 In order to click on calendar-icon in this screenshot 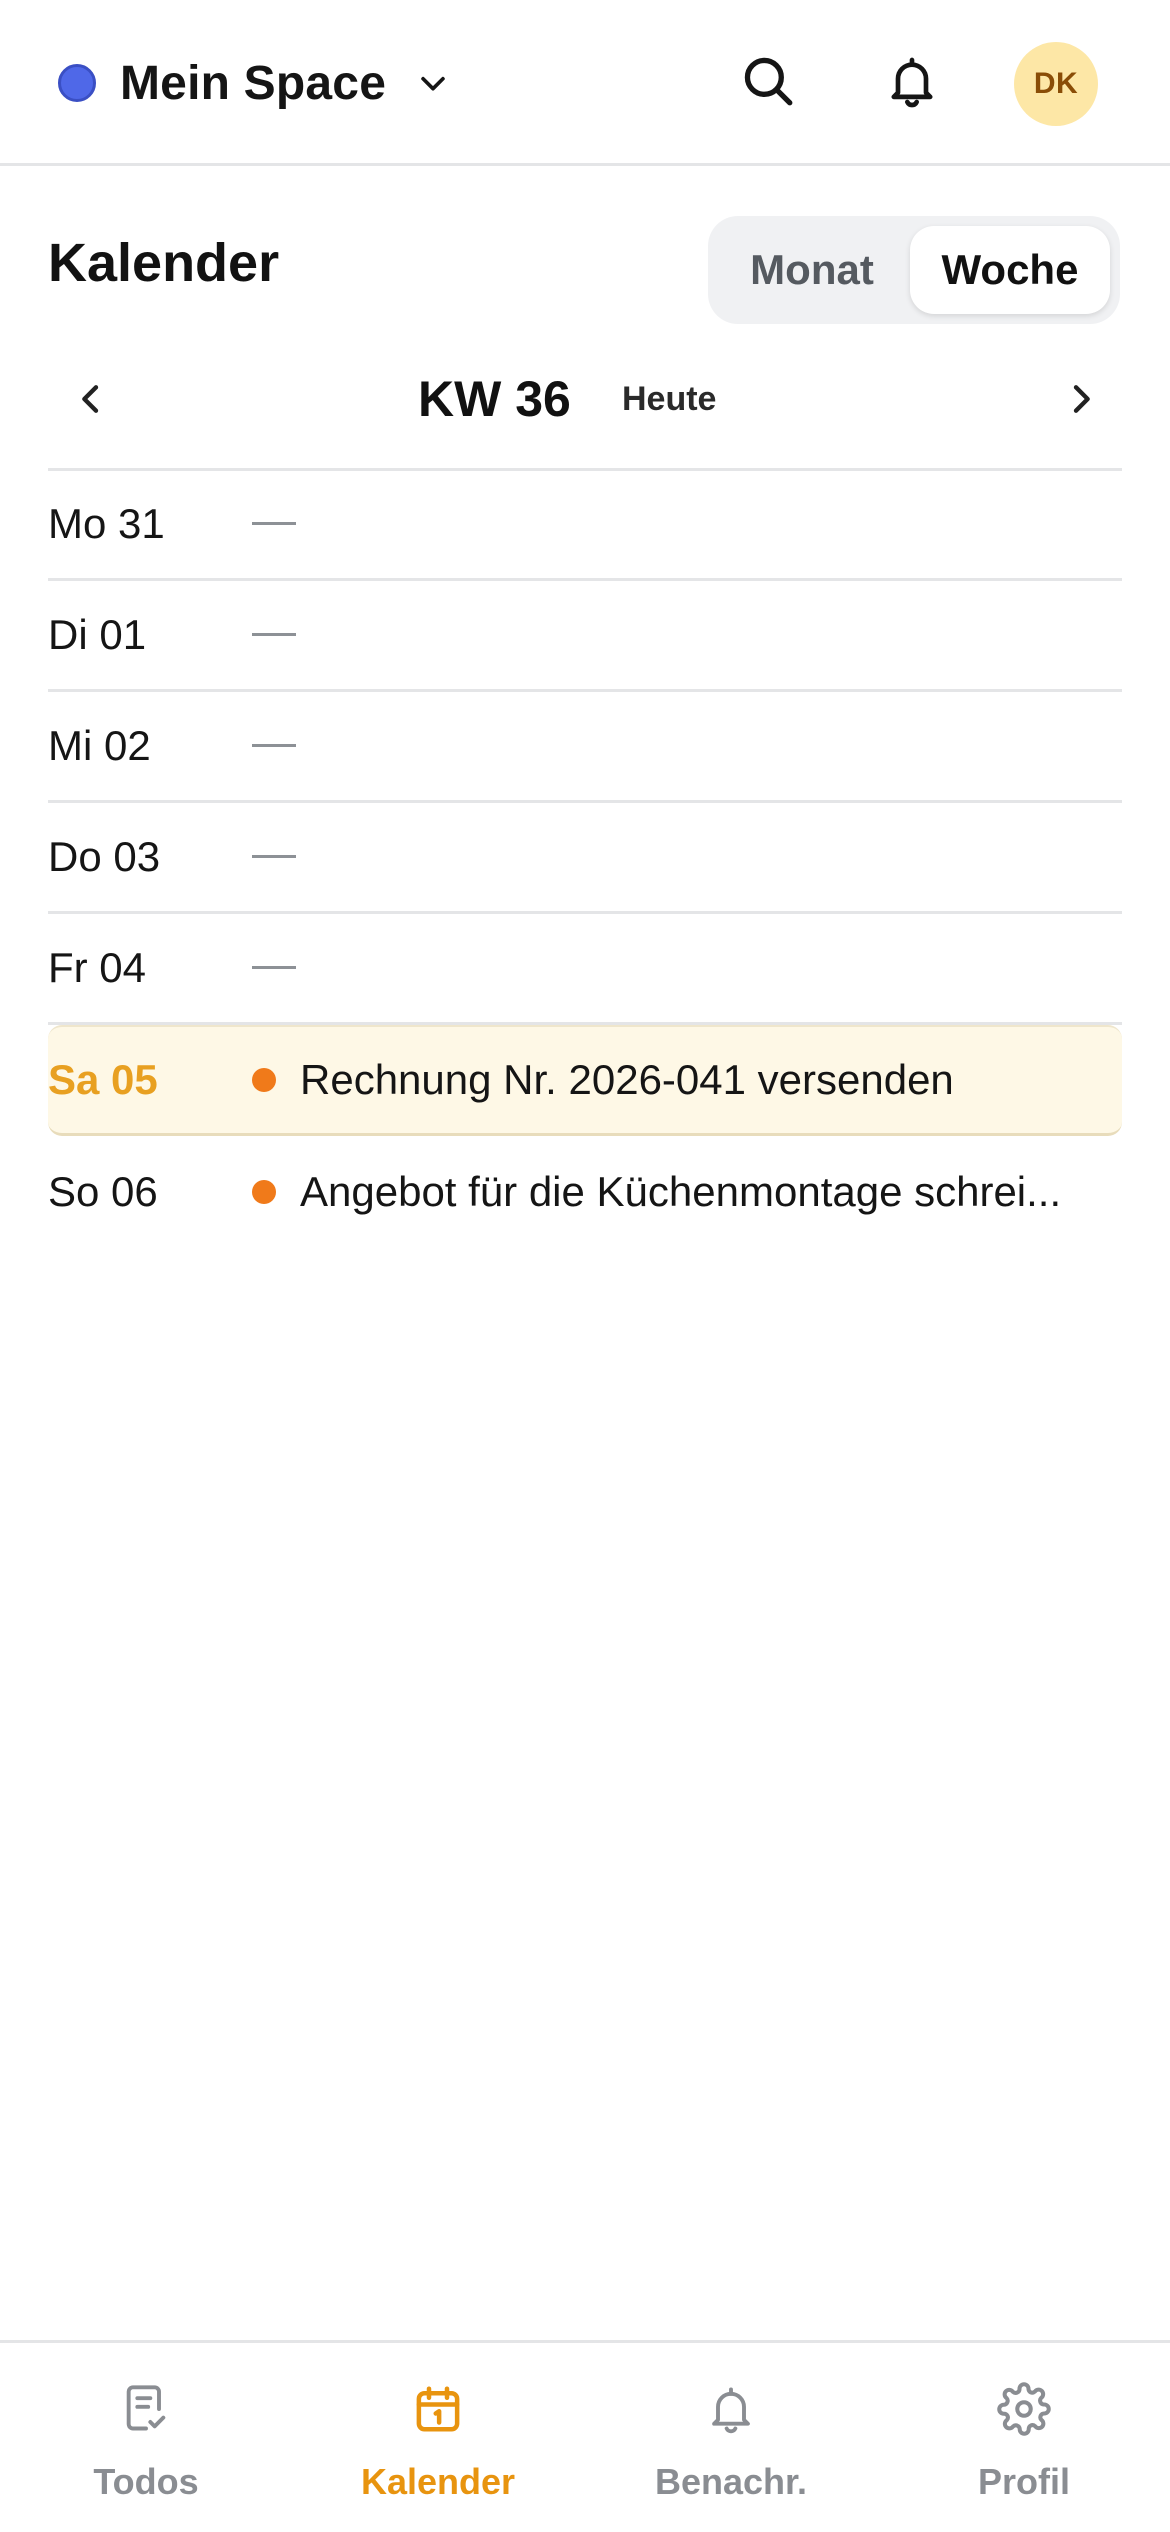, I will do `click(438, 2409)`.